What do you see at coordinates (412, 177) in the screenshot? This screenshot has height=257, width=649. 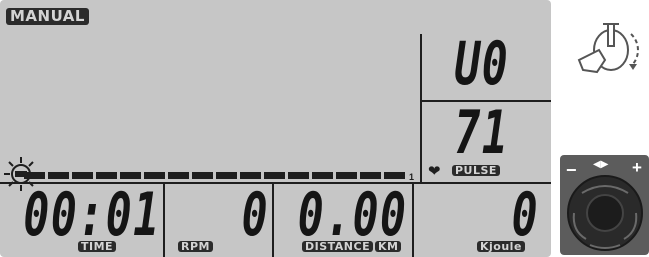 I see `profile-scale-end-label: 1` at bounding box center [412, 177].